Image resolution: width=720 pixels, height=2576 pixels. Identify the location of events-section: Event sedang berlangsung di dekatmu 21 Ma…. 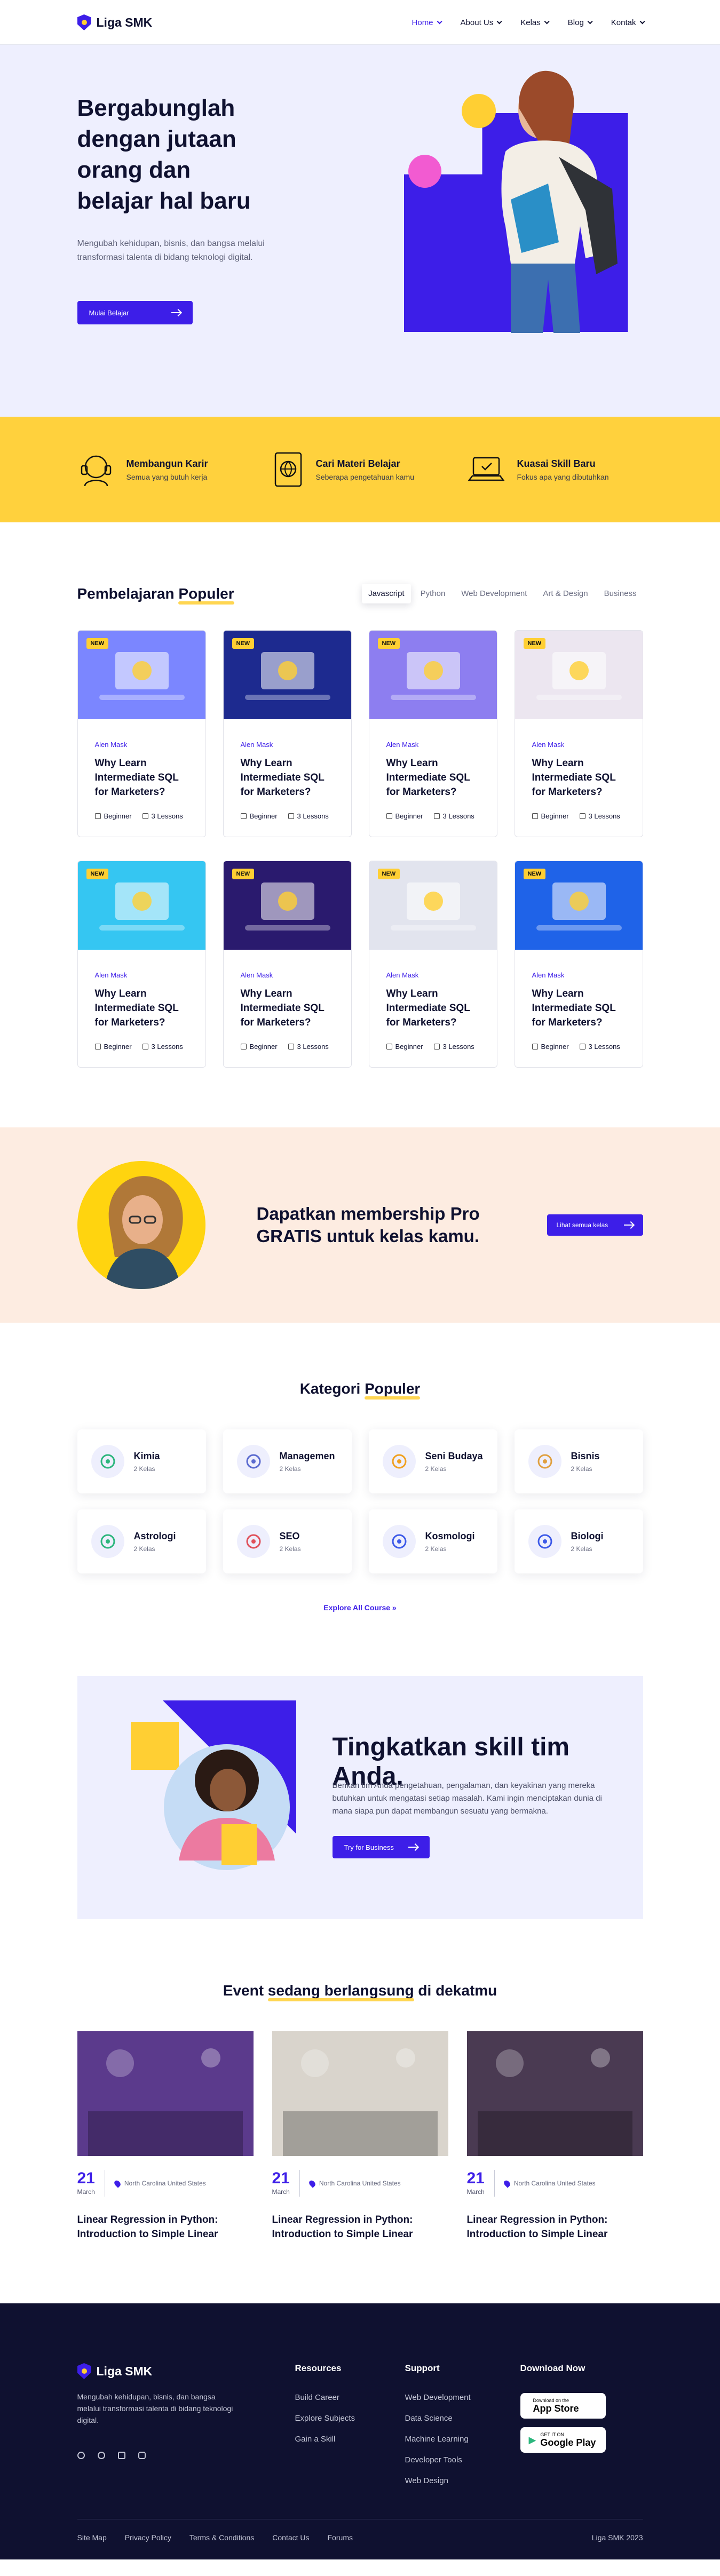
(360, 2080).